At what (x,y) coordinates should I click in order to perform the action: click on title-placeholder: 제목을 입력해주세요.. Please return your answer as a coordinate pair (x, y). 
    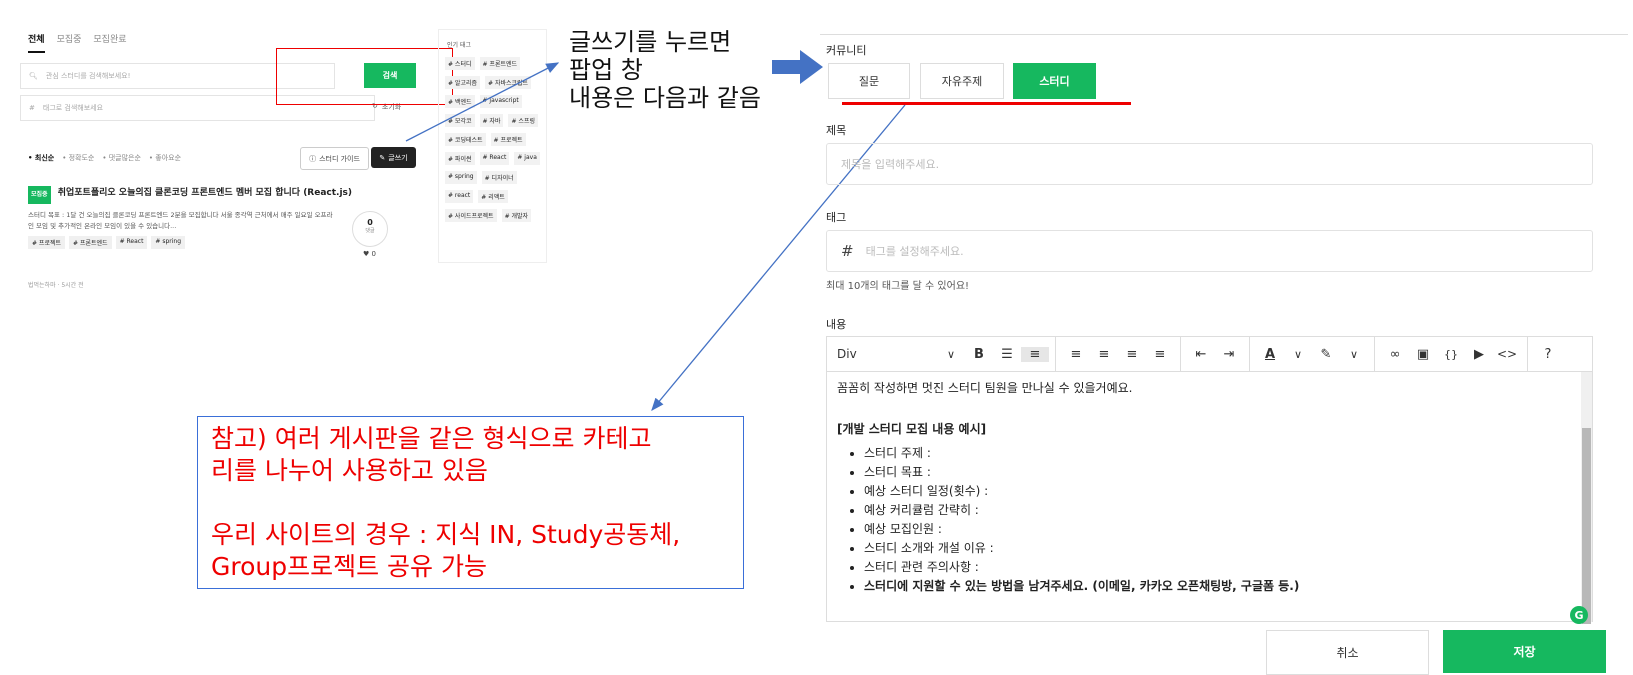
    Looking at the image, I should click on (890, 164).